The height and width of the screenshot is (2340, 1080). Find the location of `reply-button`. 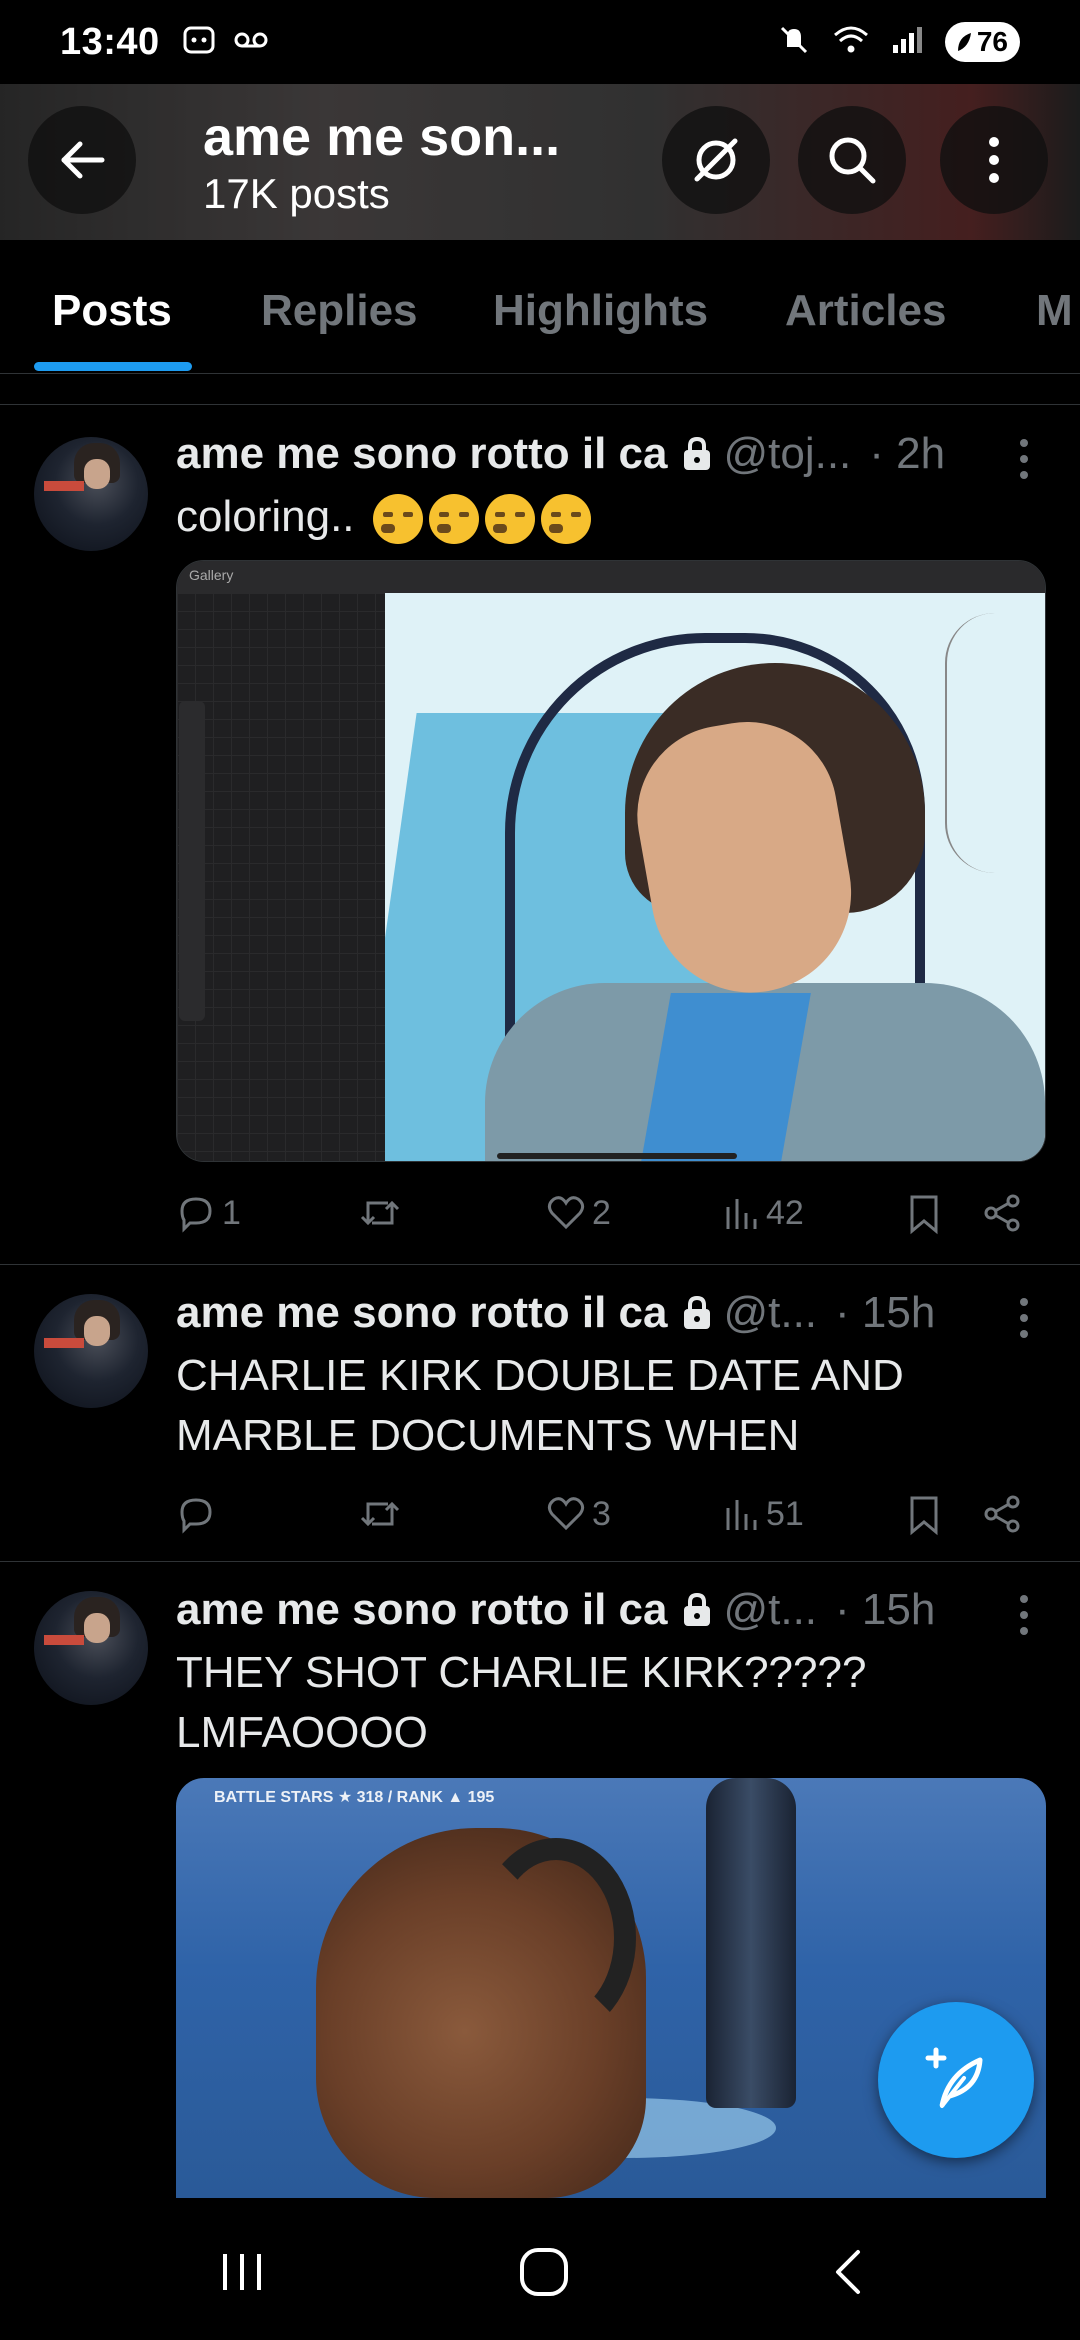

reply-button is located at coordinates (199, 1514).